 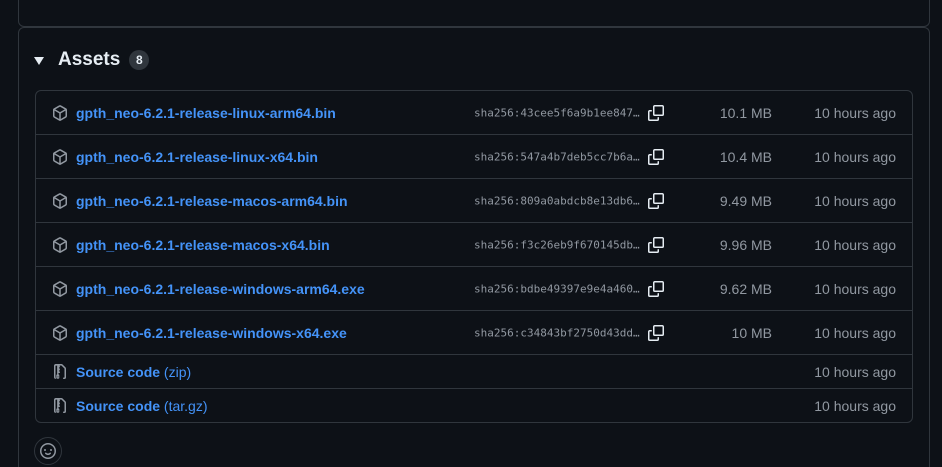 What do you see at coordinates (177, 371) in the screenshot?
I see `source-code-ext: (zip)` at bounding box center [177, 371].